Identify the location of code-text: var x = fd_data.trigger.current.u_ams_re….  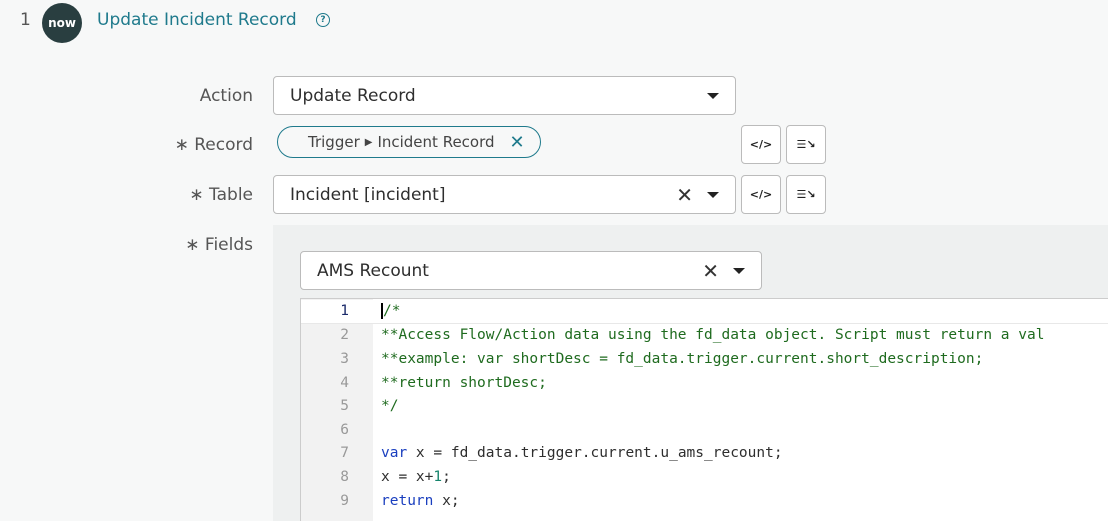
(582, 453).